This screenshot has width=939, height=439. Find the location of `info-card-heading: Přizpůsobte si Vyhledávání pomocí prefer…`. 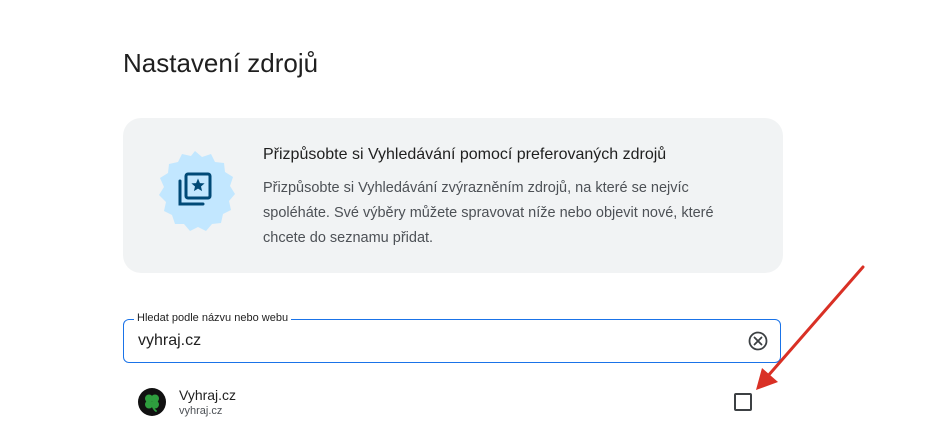

info-card-heading: Přizpůsobte si Vyhledávání pomocí prefer… is located at coordinates (465, 154).